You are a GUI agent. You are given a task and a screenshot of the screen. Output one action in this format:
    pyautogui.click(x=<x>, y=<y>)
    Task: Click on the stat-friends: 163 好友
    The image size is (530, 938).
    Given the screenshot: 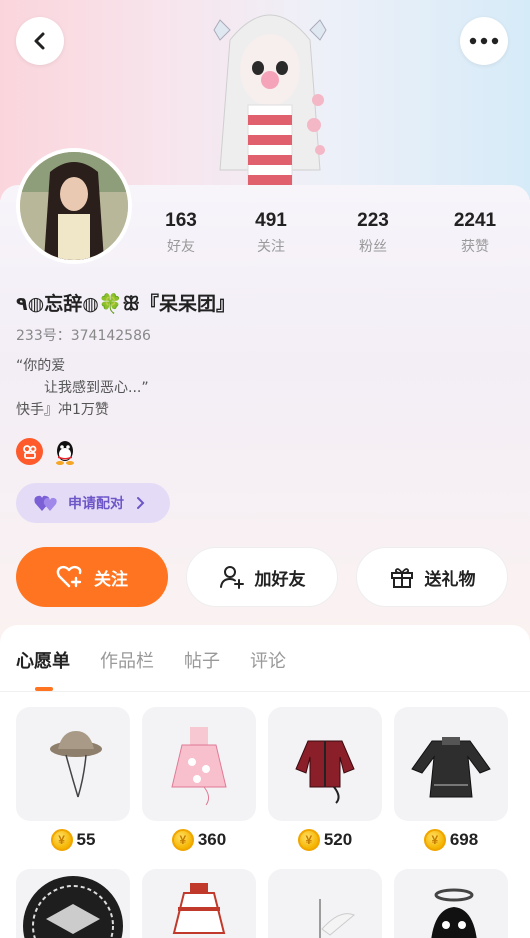 What is the action you would take?
    pyautogui.click(x=181, y=232)
    